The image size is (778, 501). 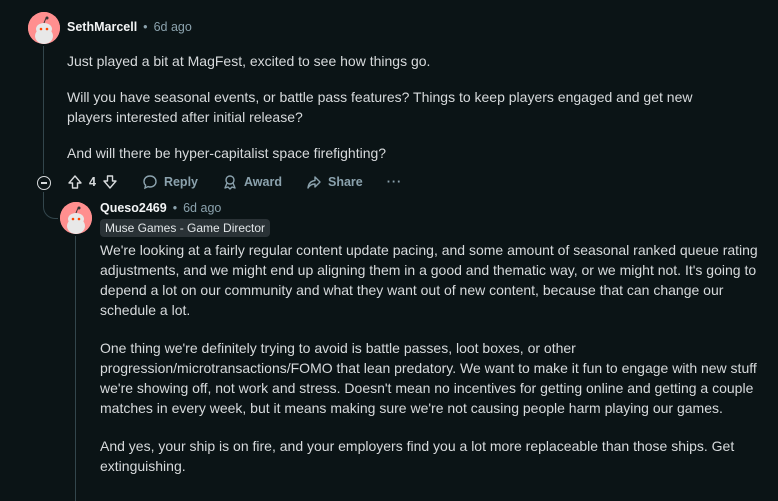 I want to click on share-arrow-icon, so click(x=314, y=182).